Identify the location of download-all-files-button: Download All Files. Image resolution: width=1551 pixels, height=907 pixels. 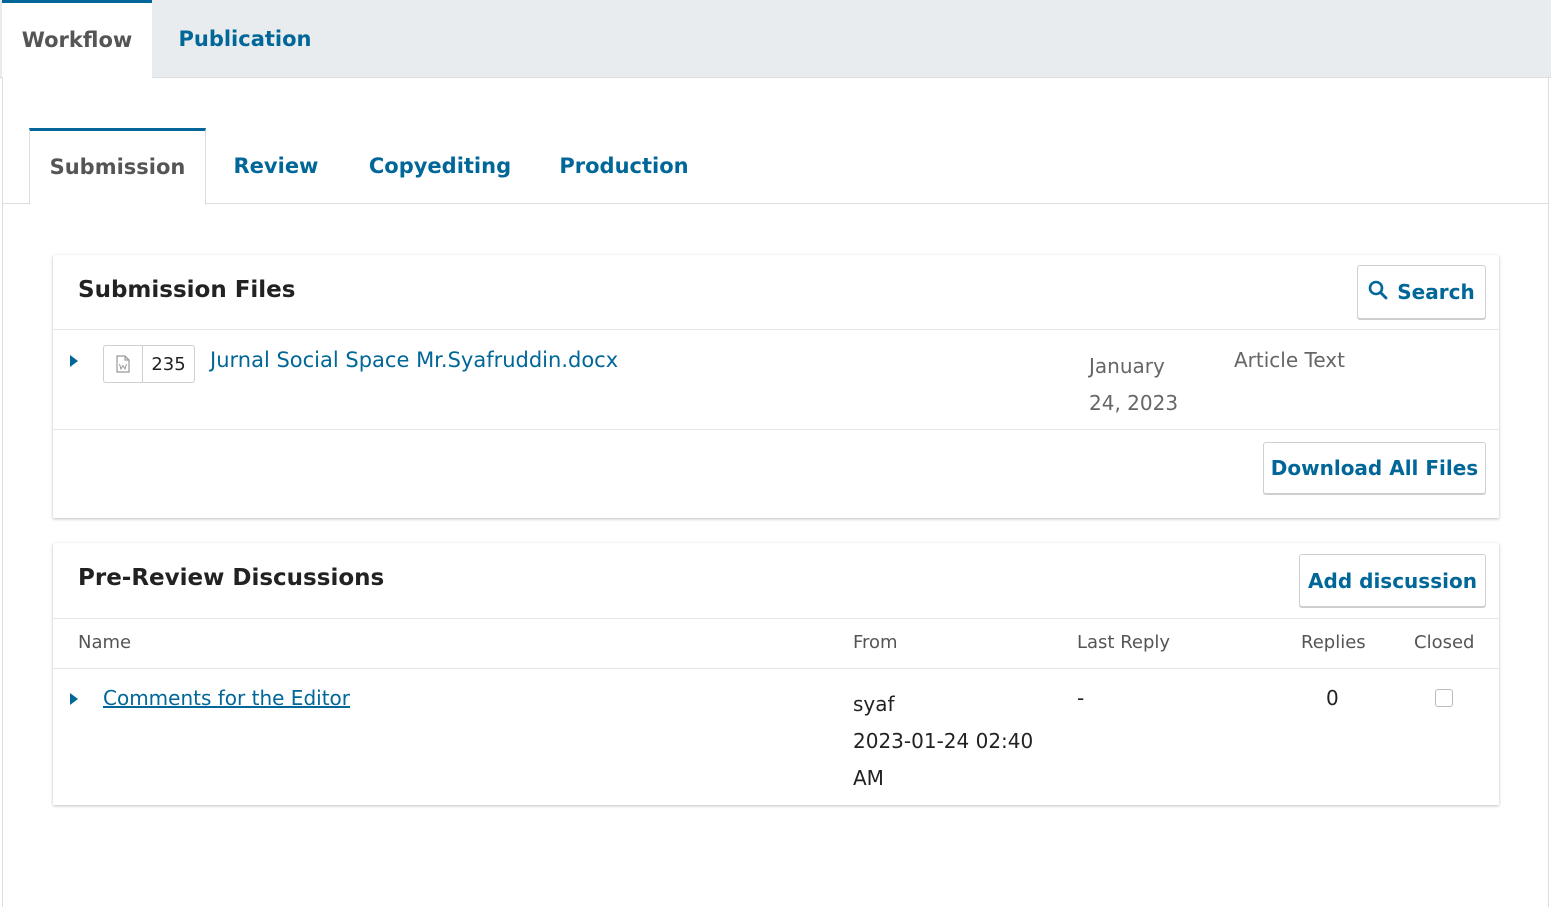
(1374, 468).